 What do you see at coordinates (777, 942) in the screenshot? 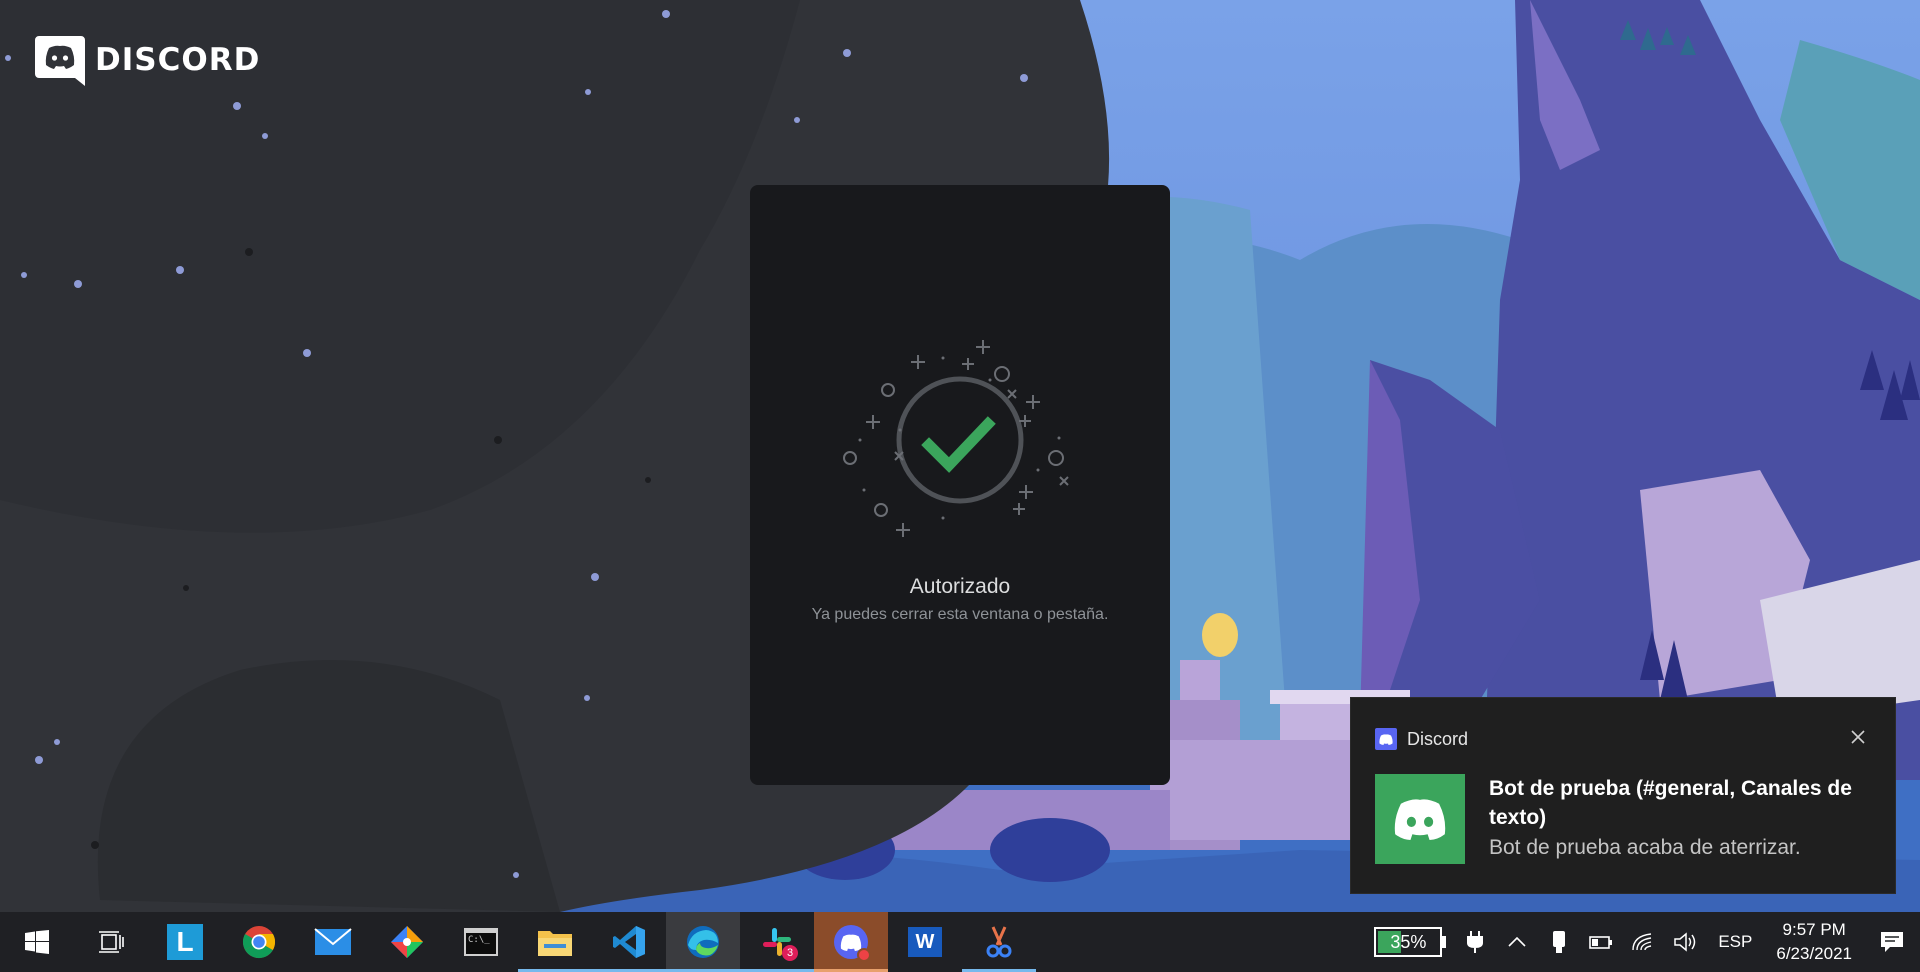
I see `app-slack: 3` at bounding box center [777, 942].